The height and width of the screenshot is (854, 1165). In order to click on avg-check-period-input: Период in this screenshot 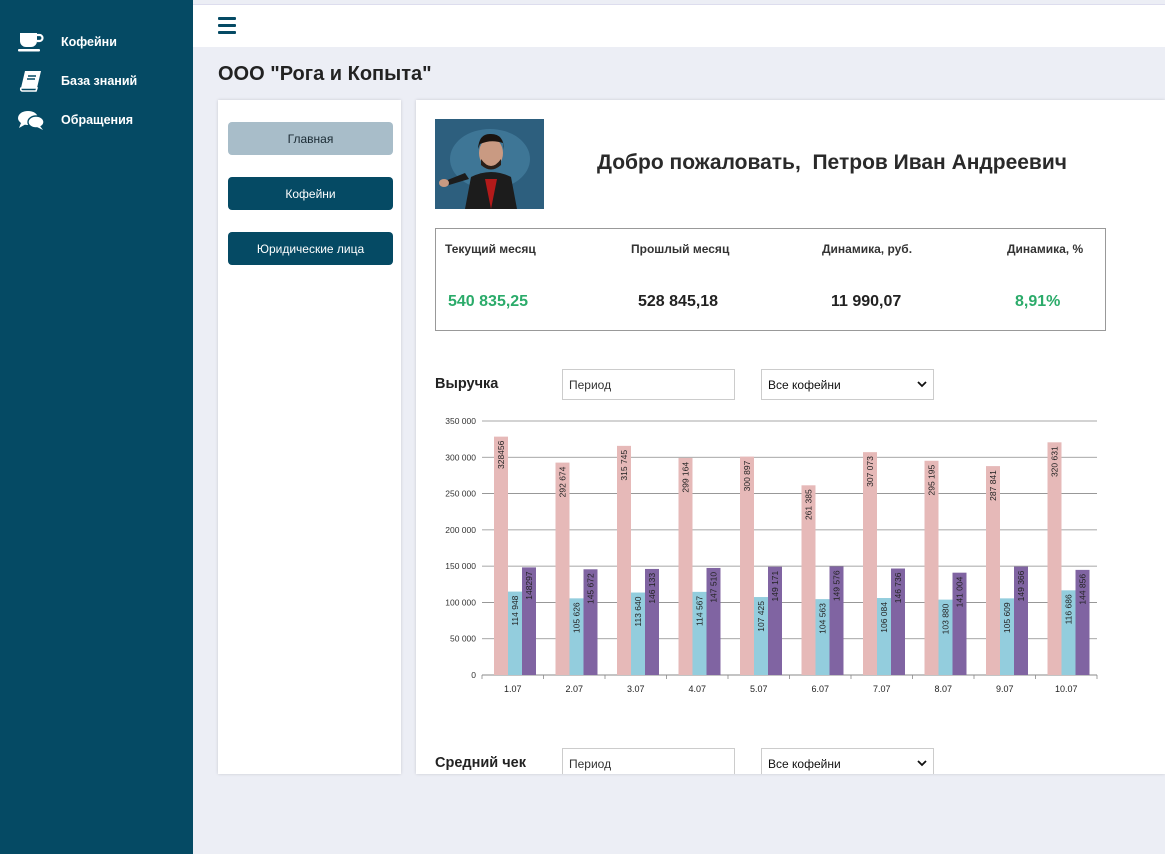, I will do `click(648, 761)`.